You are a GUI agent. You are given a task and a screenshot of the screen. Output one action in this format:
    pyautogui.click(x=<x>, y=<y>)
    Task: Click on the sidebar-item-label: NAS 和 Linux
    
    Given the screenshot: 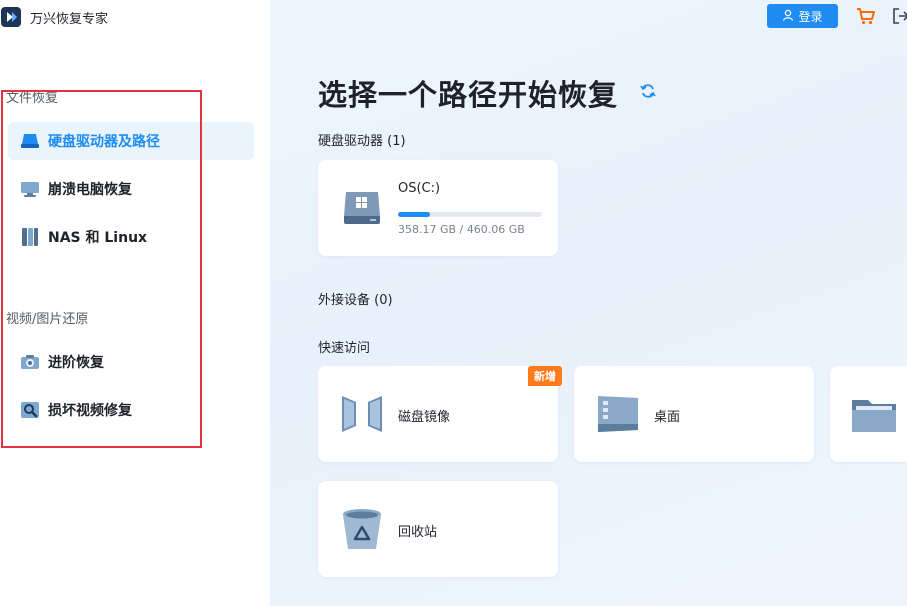 What is the action you would take?
    pyautogui.click(x=98, y=238)
    